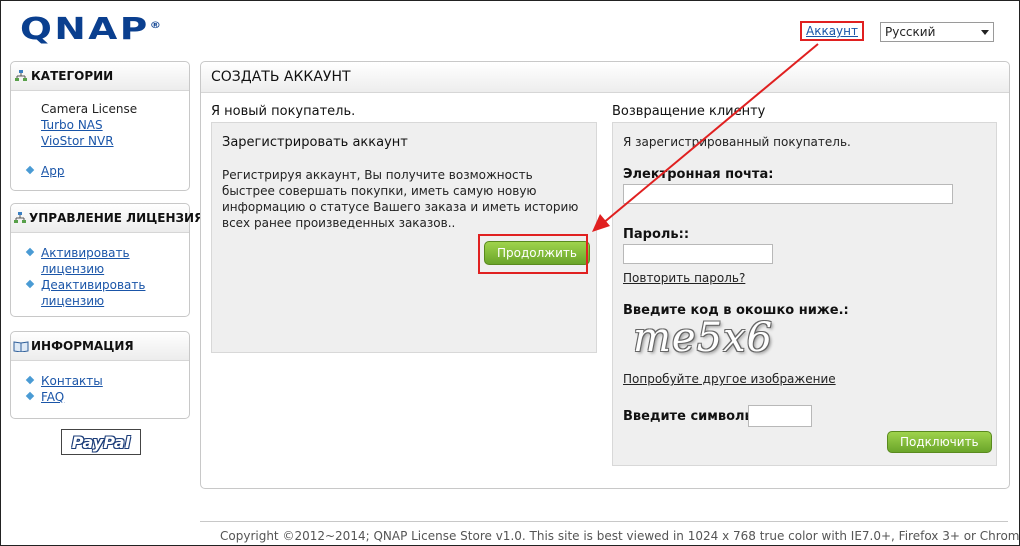  Describe the element at coordinates (910, 32) in the screenshot. I see `language-selected-value: Русский` at that location.